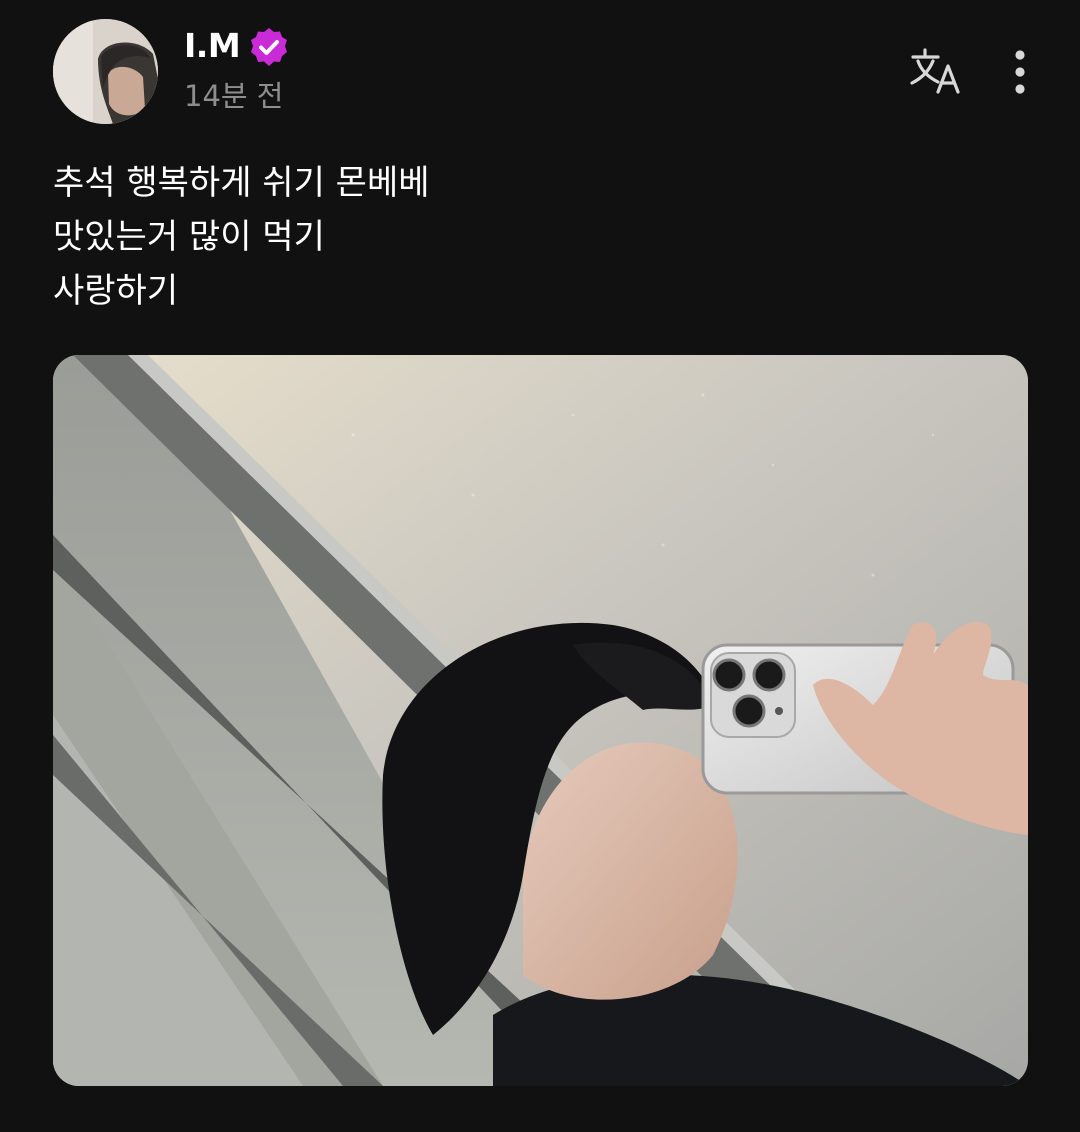 This screenshot has height=1132, width=1080. Describe the element at coordinates (234, 96) in the screenshot. I see `post-timestamp: 14분 전` at that location.